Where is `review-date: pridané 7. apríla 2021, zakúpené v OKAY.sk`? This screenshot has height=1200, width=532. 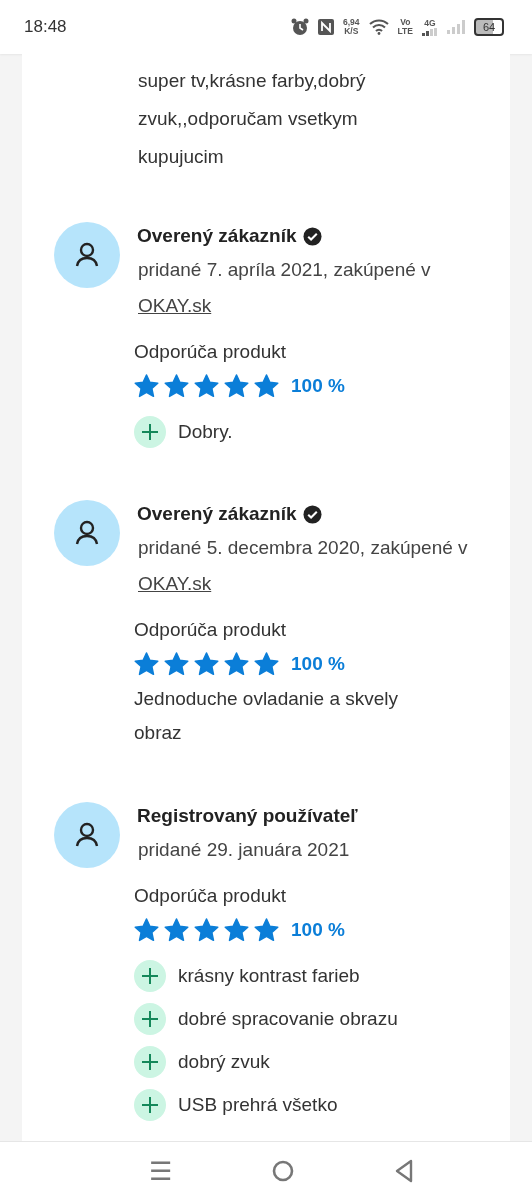
review-date: pridané 7. apríla 2021, zakúpené v OKAY.sk is located at coordinates (284, 288).